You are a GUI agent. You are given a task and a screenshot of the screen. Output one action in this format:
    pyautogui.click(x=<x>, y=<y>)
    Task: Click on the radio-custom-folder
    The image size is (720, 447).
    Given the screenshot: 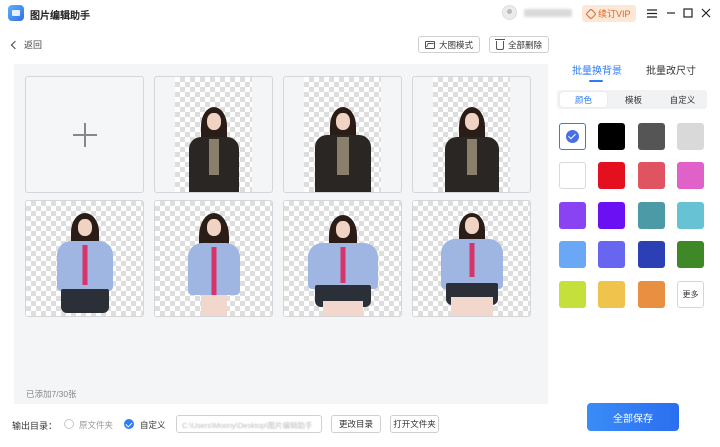 What is the action you would take?
    pyautogui.click(x=129, y=424)
    